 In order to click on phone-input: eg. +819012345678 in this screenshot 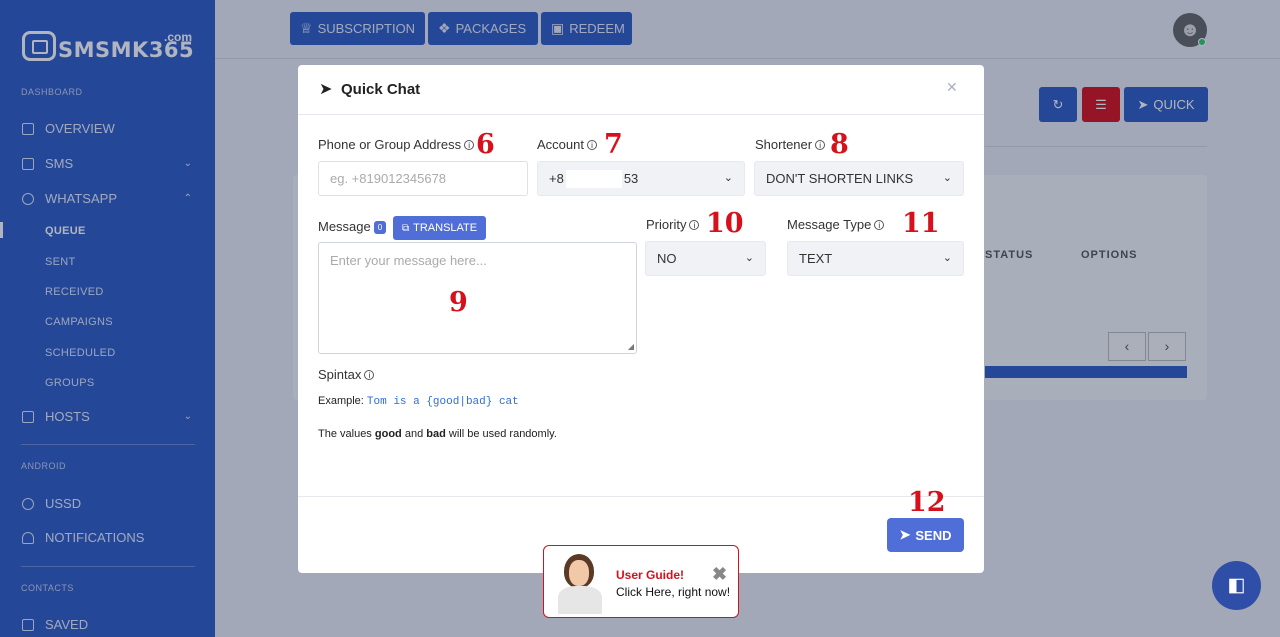, I will do `click(423, 178)`.